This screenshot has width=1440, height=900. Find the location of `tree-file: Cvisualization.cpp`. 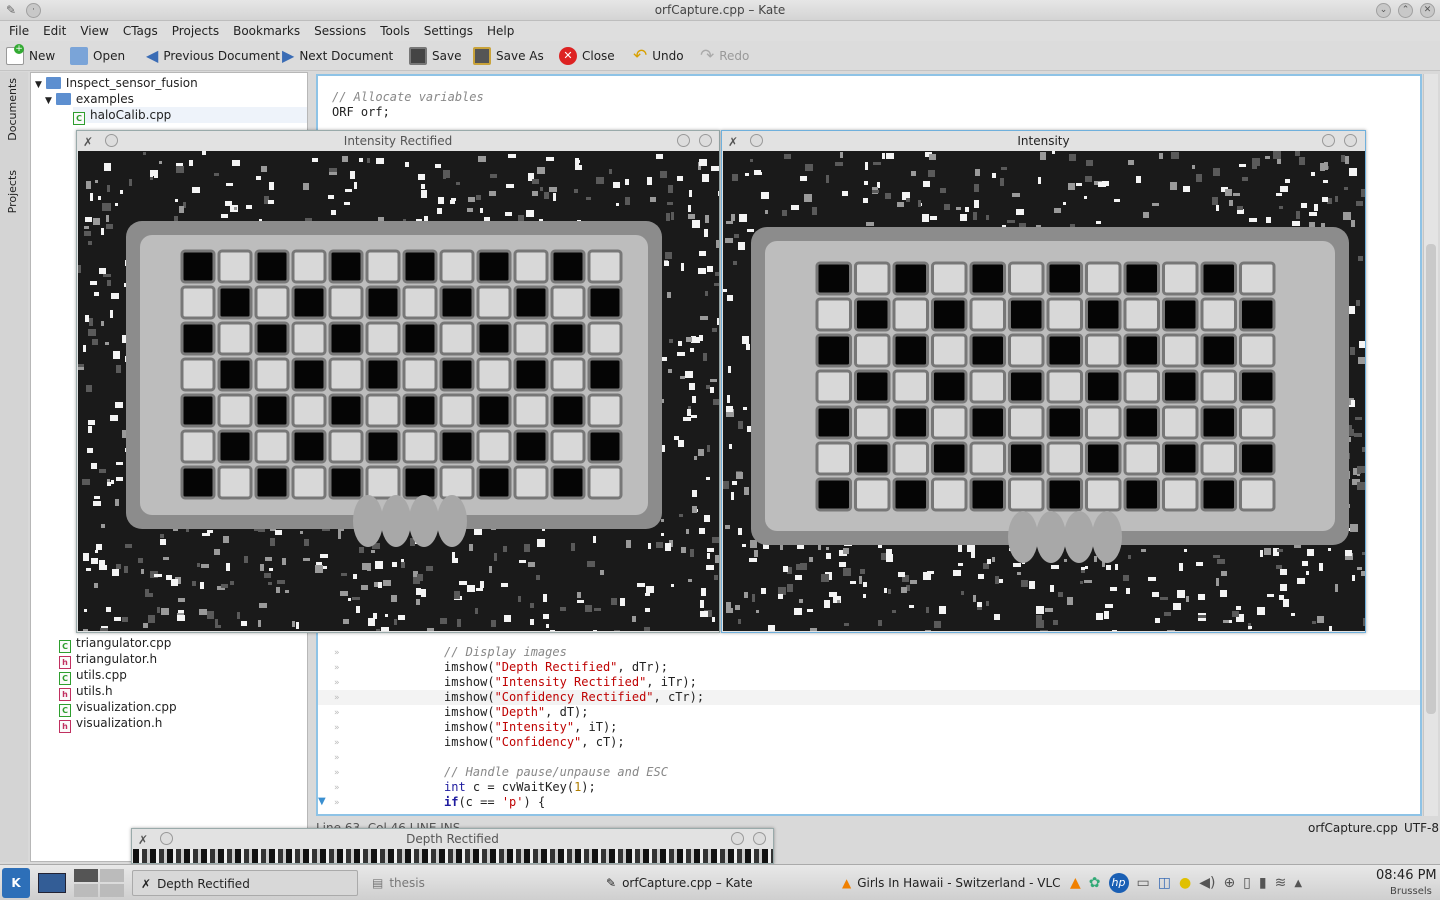

tree-file: Cvisualization.cpp is located at coordinates (118, 708).